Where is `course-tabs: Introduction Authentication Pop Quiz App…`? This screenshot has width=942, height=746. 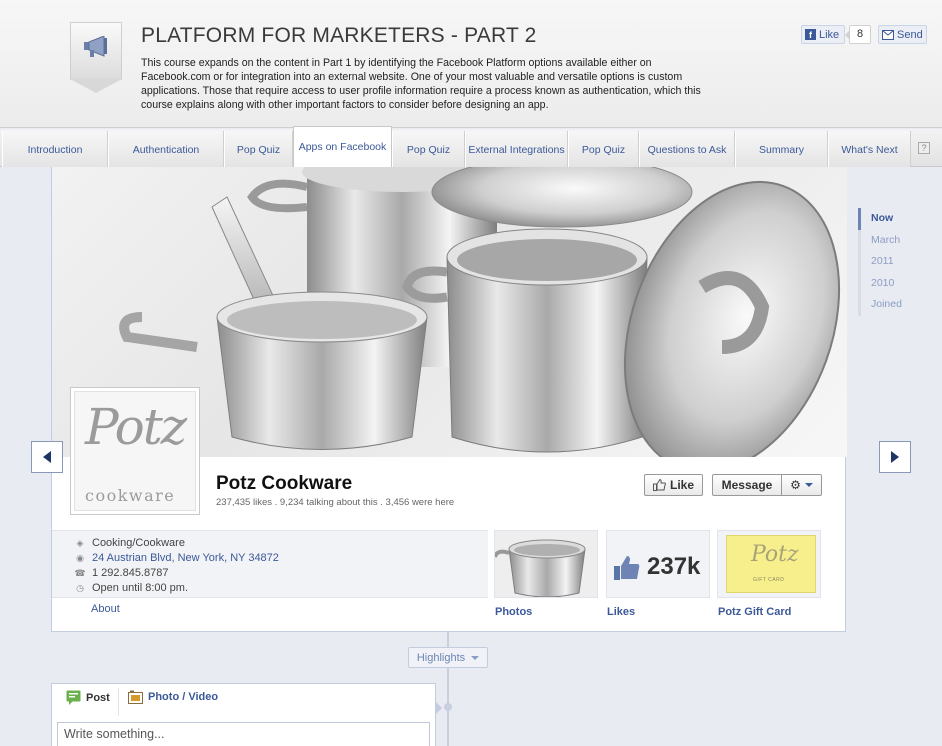 course-tabs: Introduction Authentication Pop Quiz App… is located at coordinates (471, 147).